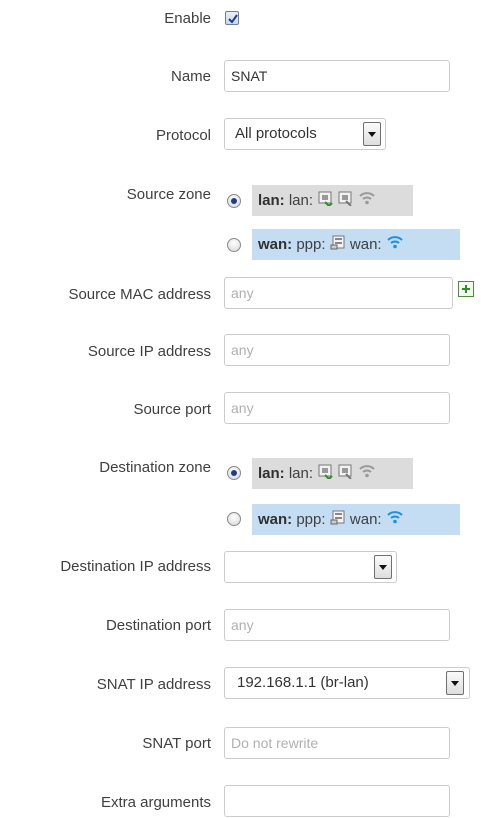 This screenshot has height=818, width=481. I want to click on source-zone-wan-radio, so click(234, 245).